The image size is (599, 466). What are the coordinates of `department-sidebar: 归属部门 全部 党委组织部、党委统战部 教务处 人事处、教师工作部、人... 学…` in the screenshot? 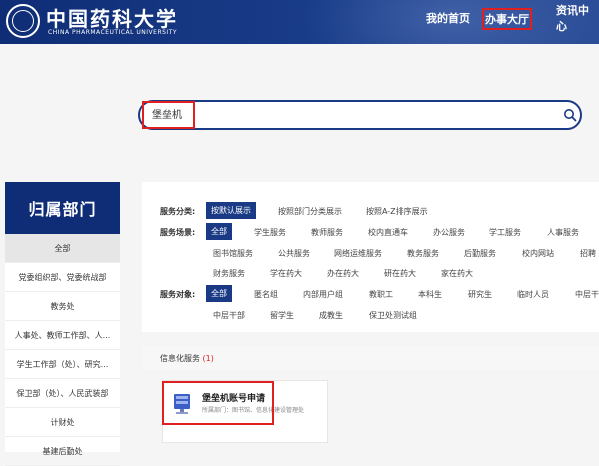 It's located at (62, 324).